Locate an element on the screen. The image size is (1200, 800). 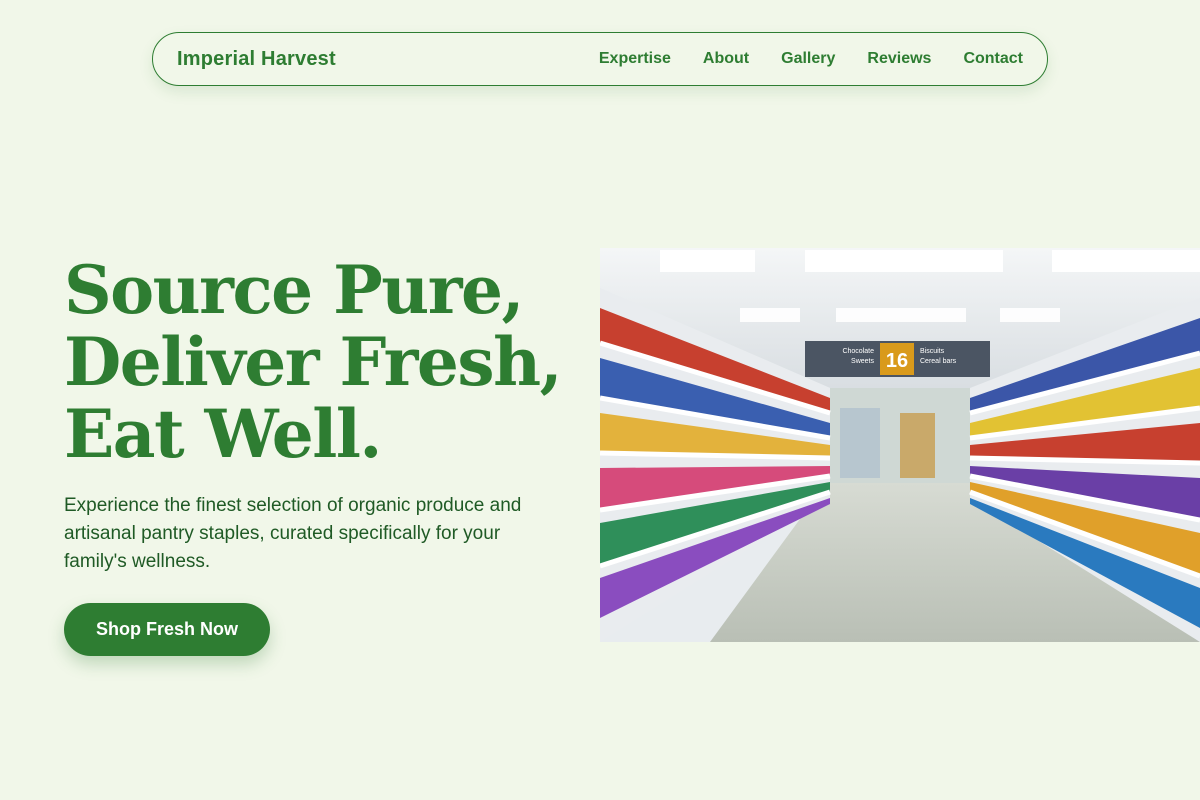
hero-headline: Source Pure, Deliver Fresh, Eat Well. is located at coordinates (324, 362).